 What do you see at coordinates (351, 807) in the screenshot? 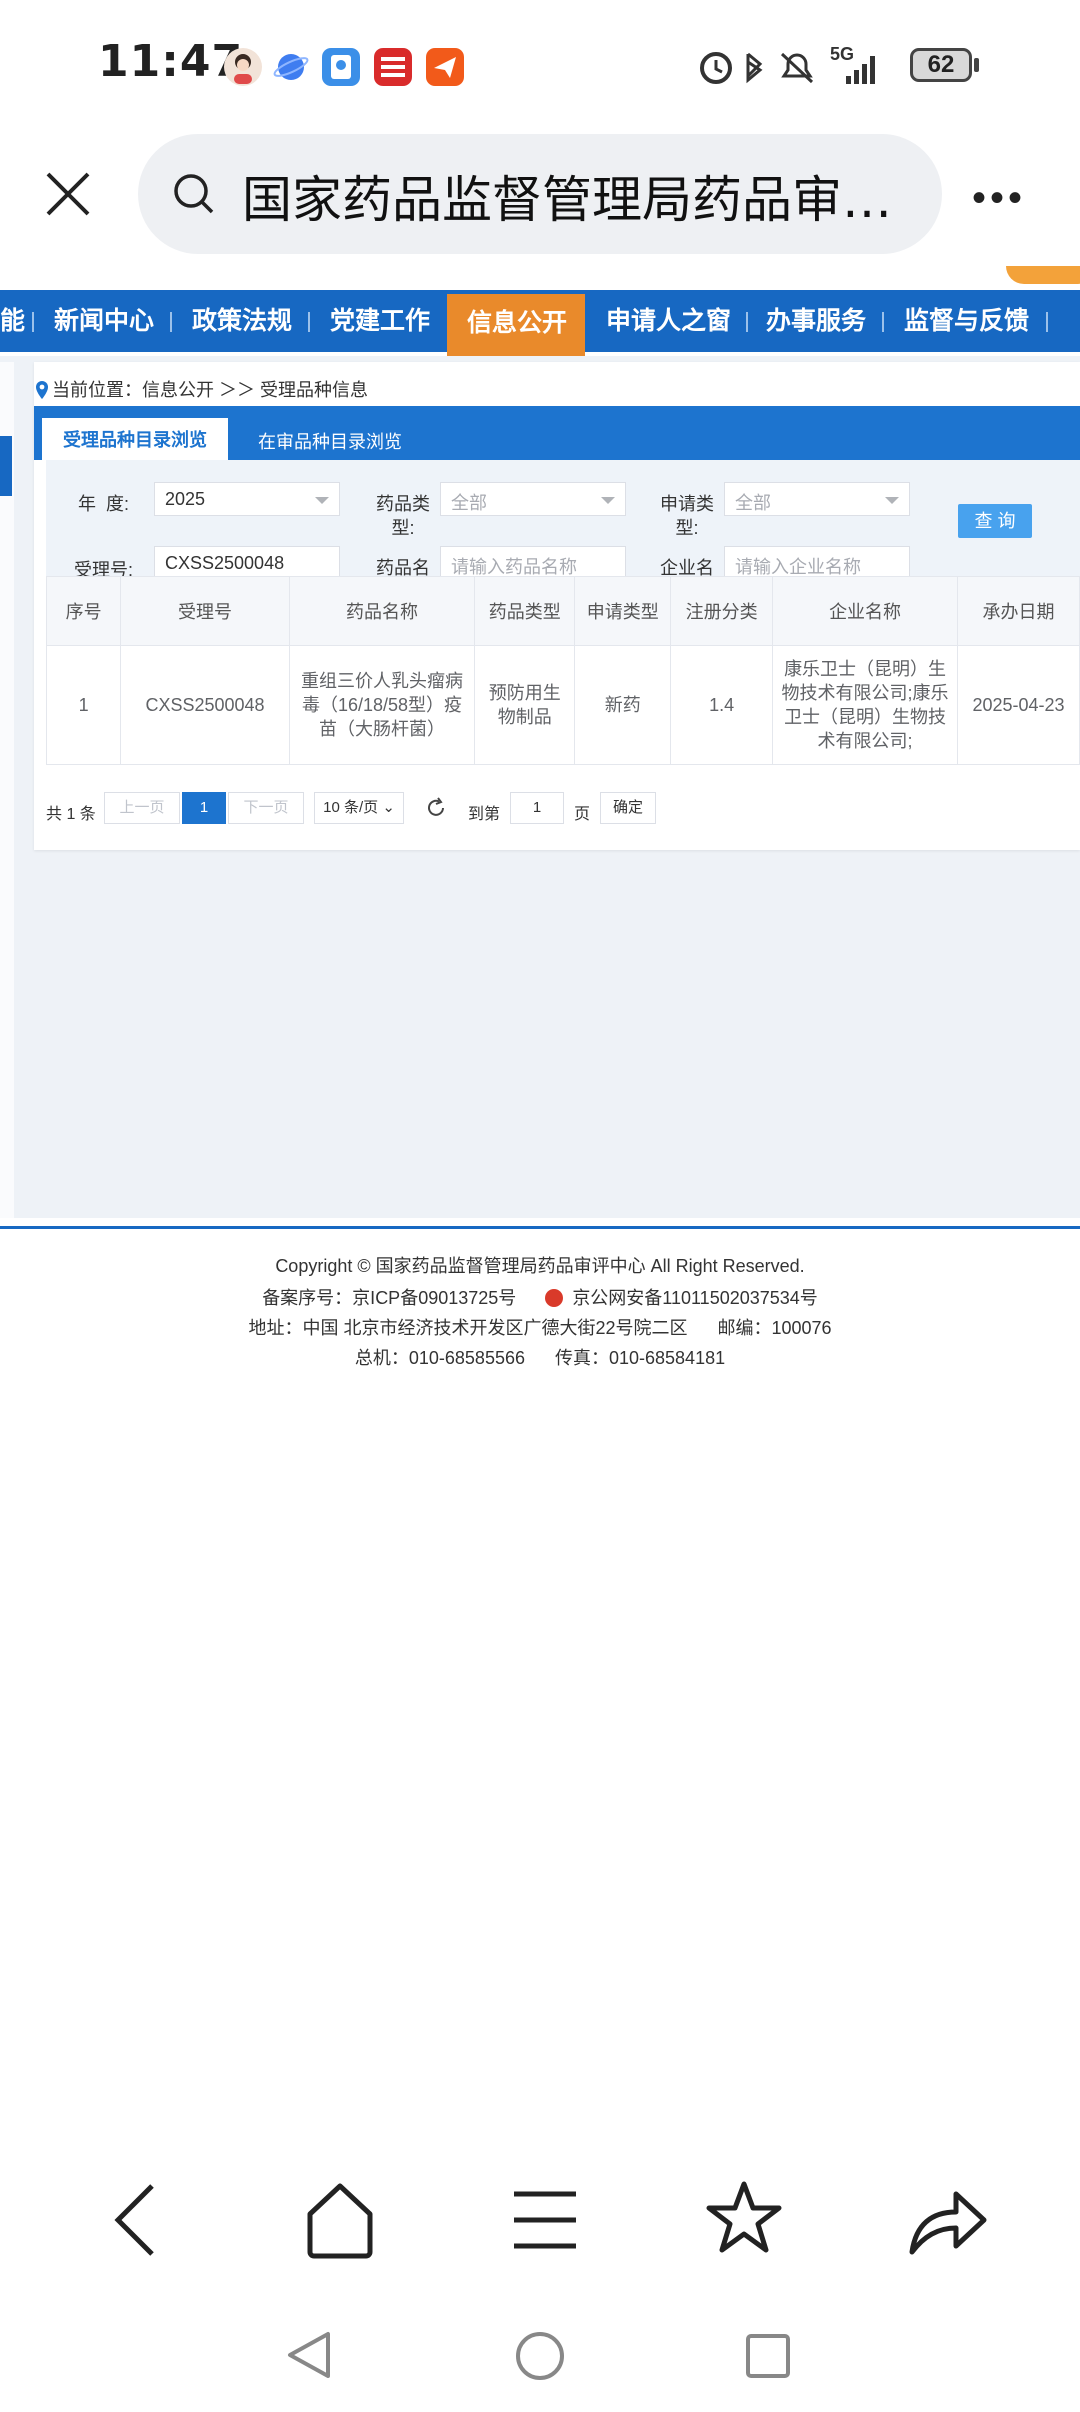
I see `page-size-value: 10 条/页` at bounding box center [351, 807].